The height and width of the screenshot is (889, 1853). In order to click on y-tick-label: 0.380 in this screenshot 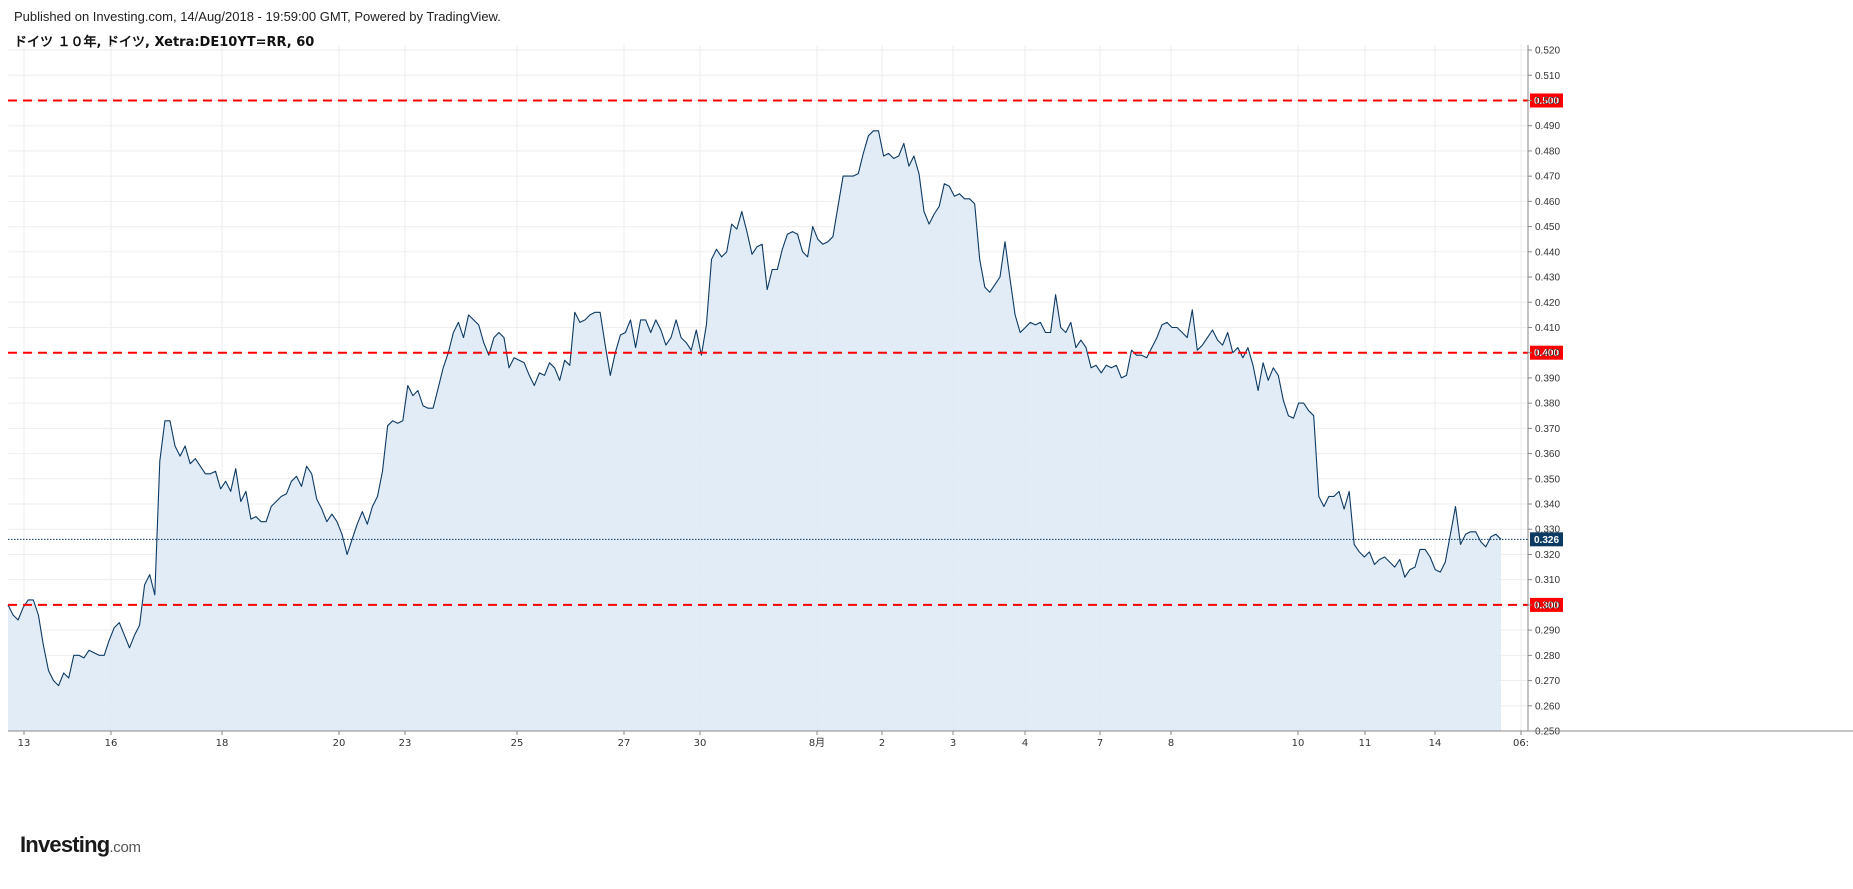, I will do `click(1547, 404)`.